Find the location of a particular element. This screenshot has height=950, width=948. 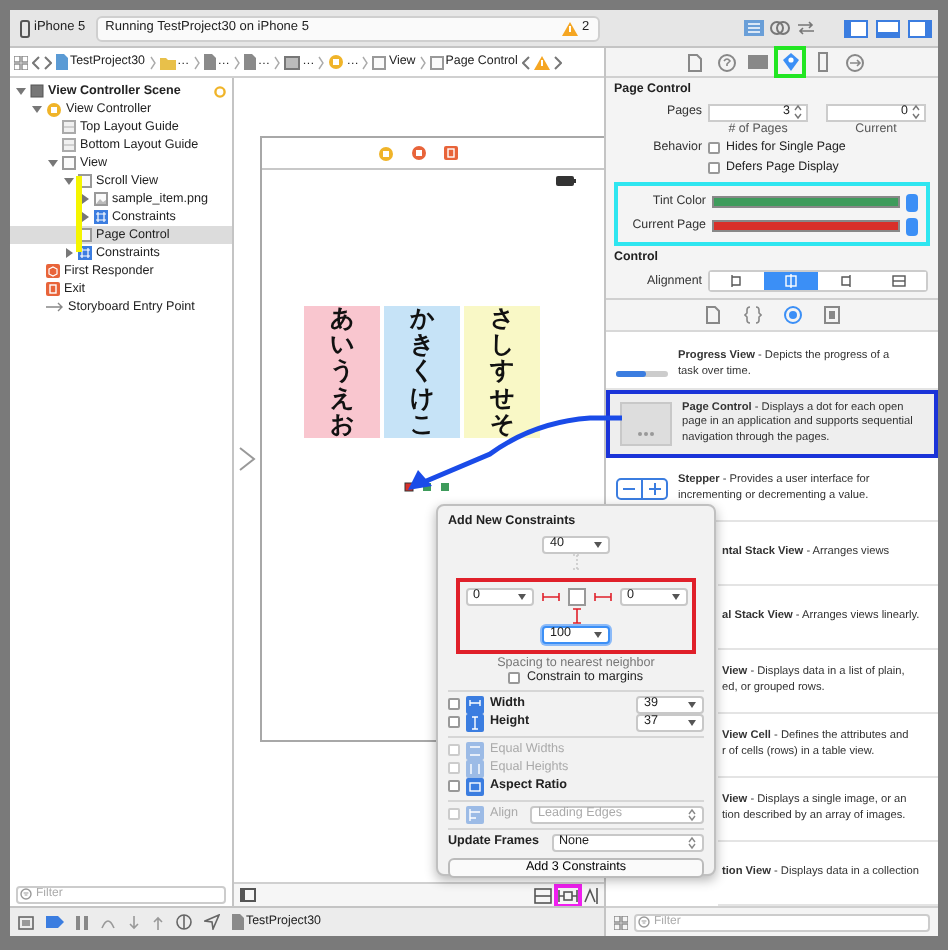

step-out-icon is located at coordinates (158, 922).